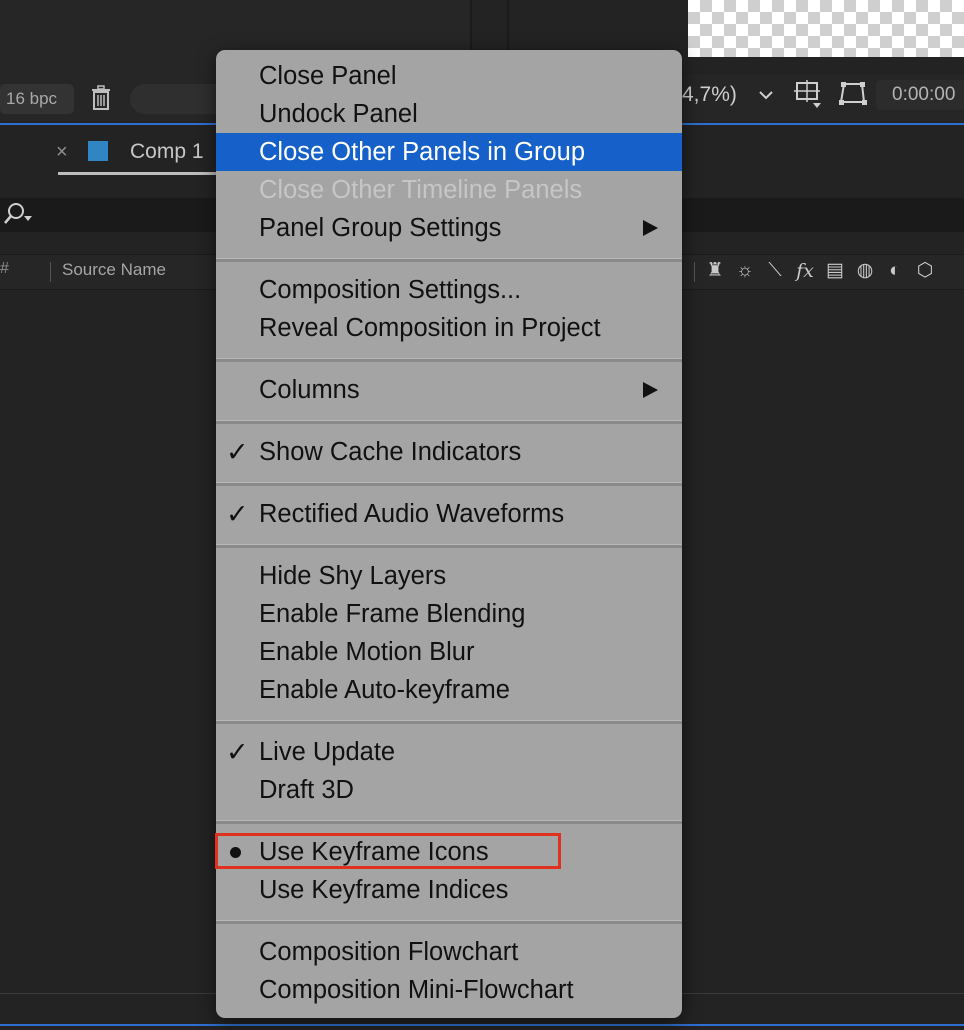 The width and height of the screenshot is (964, 1030). What do you see at coordinates (390, 452) in the screenshot?
I see `menu-item-label: Show Cache Indicators` at bounding box center [390, 452].